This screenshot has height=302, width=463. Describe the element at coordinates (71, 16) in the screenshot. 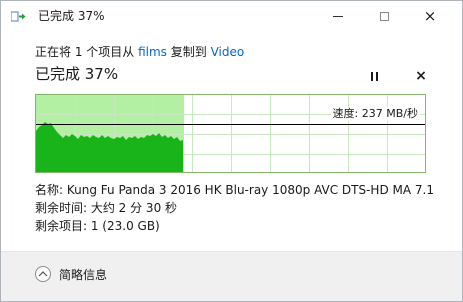

I see `window-title: 已完成 37%` at that location.